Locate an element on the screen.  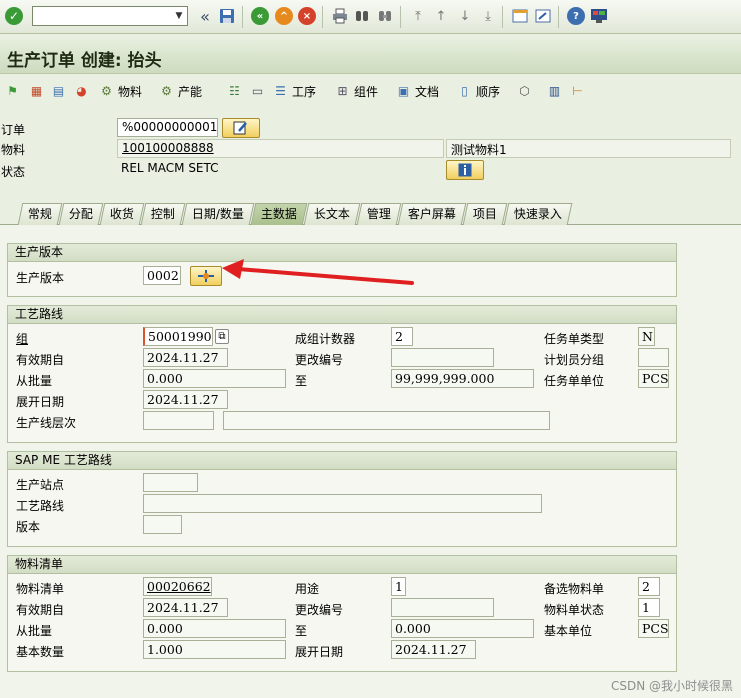
bom-to-lot-field: 0.000 is located at coordinates (462, 628).